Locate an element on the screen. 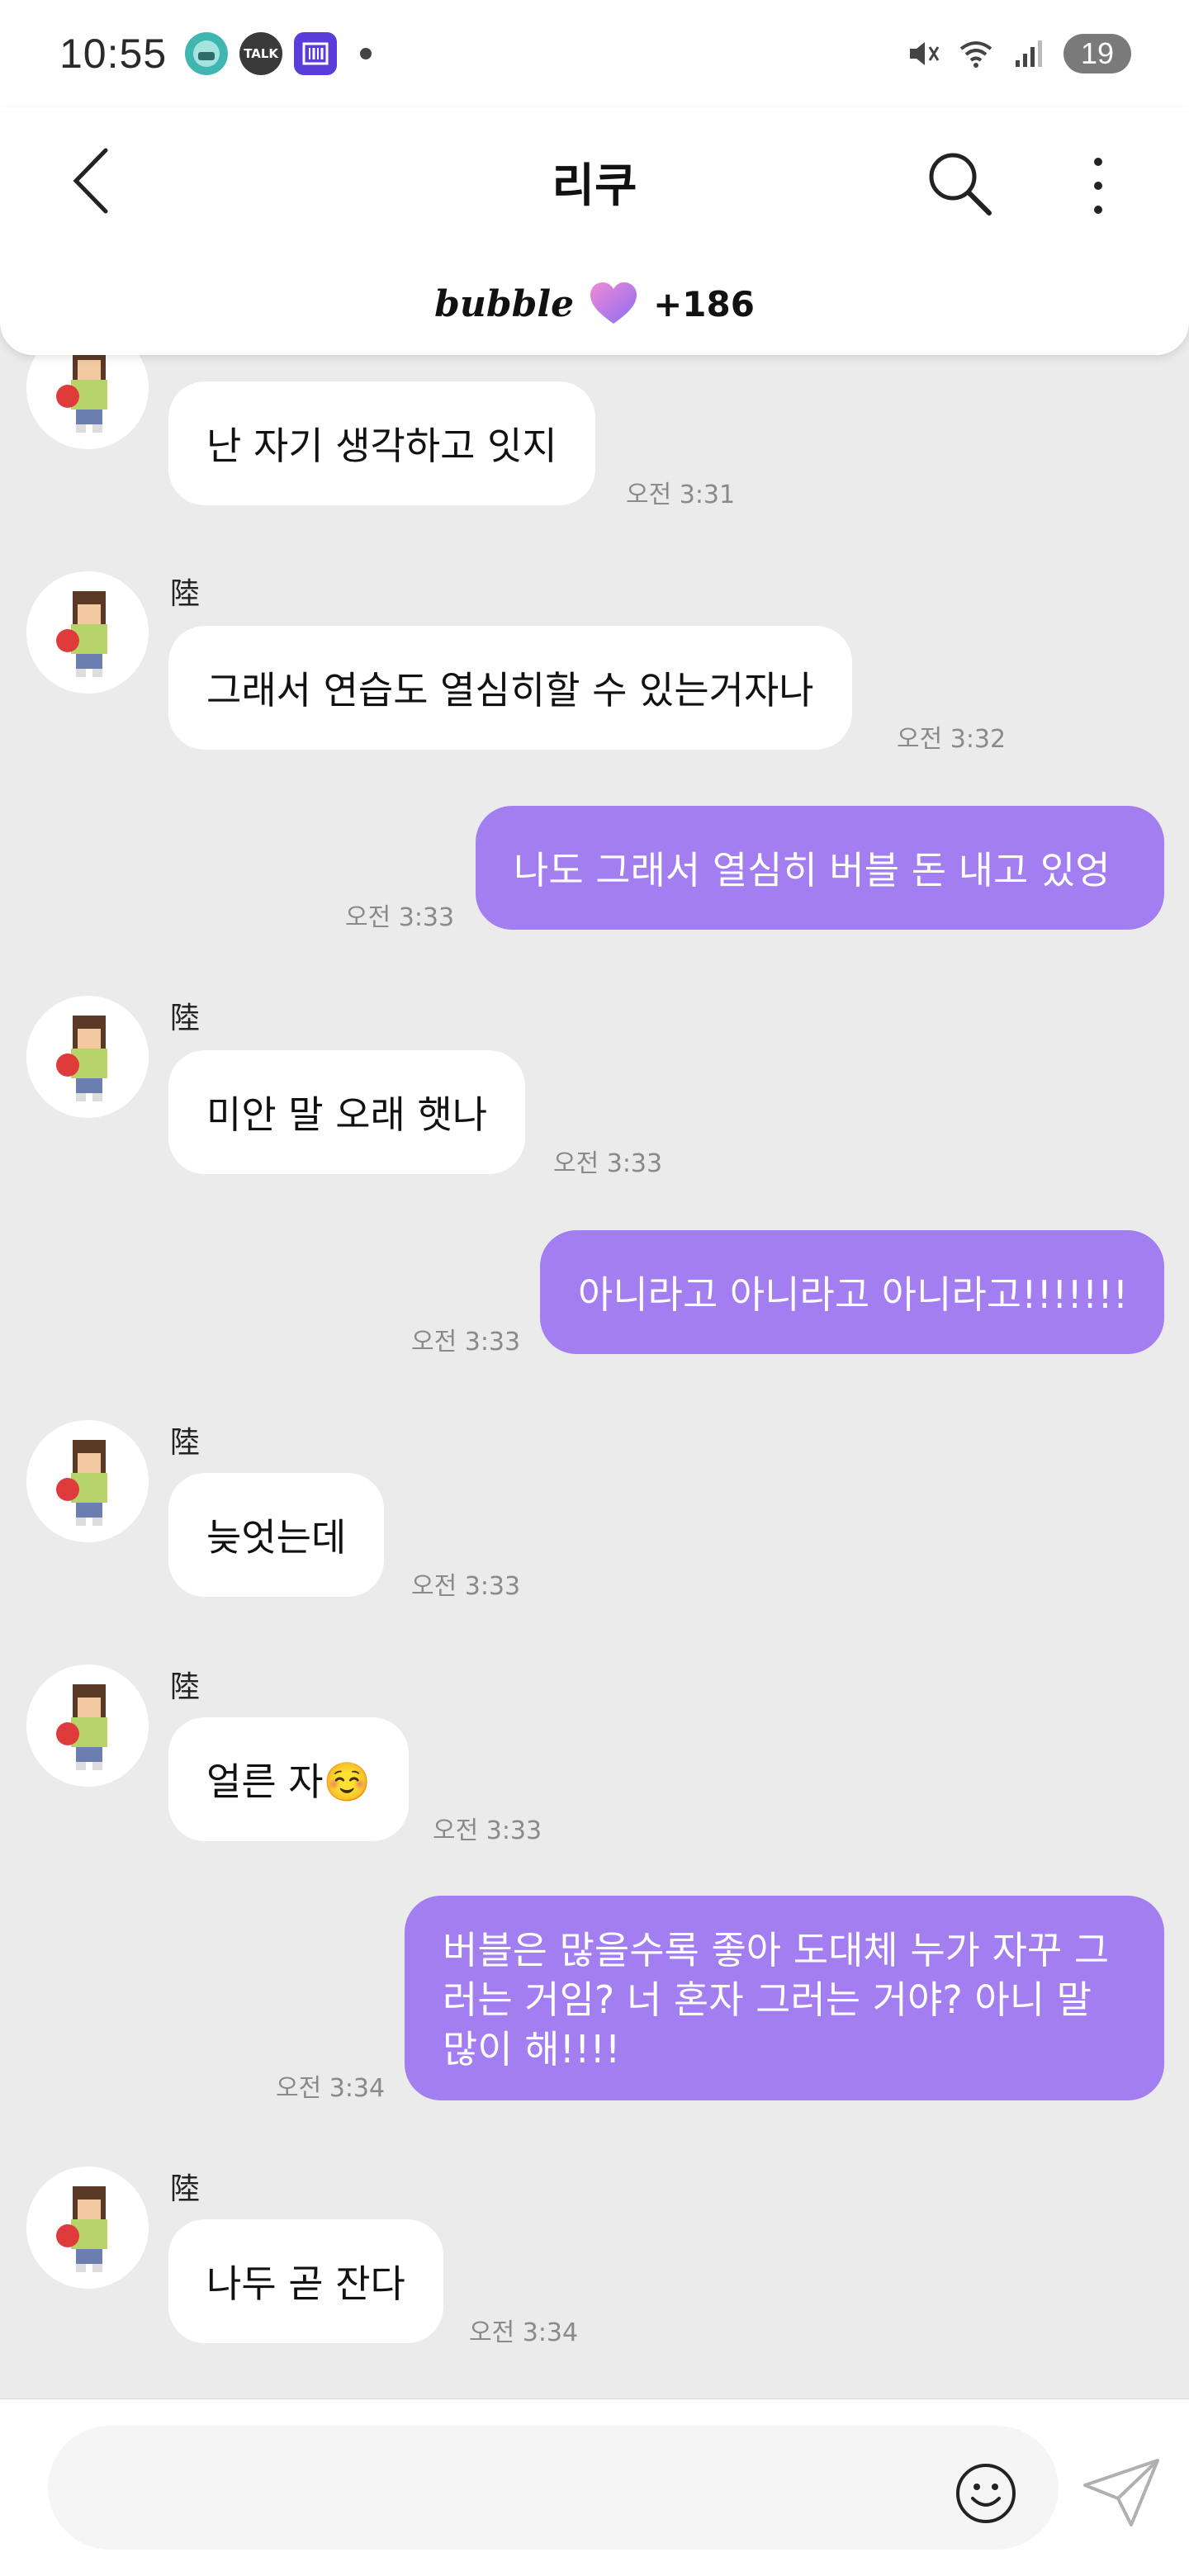 This screenshot has height=2576, width=1189. message-bubble: 늦엇는데 is located at coordinates (276, 1535).